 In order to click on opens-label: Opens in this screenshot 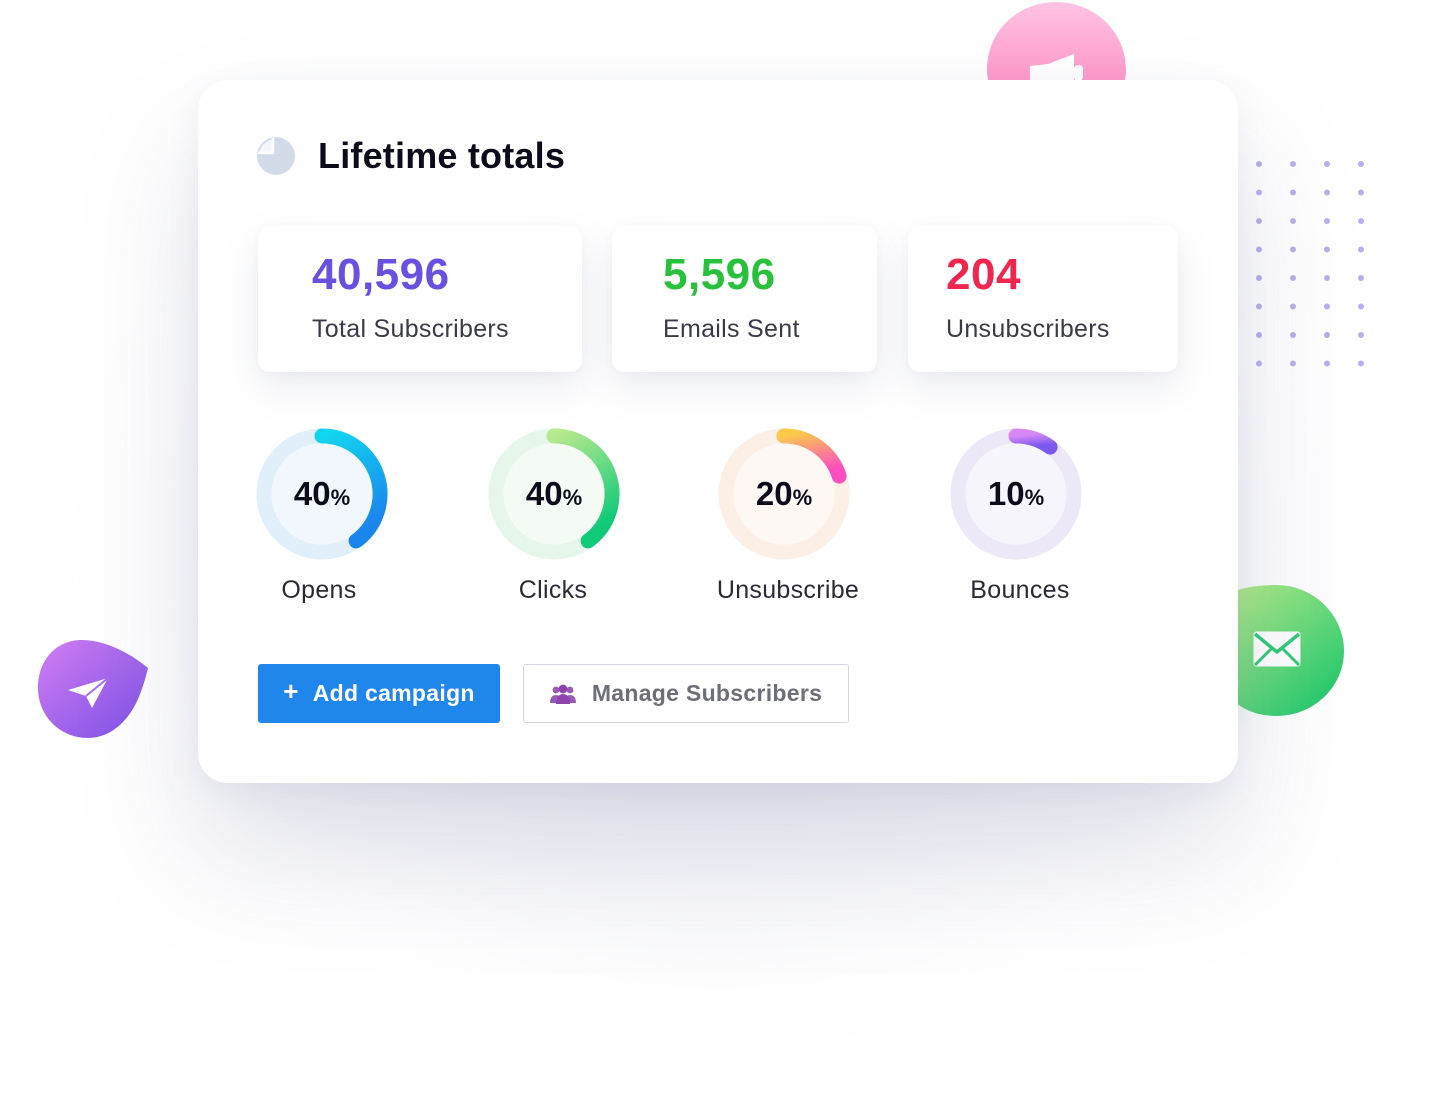, I will do `click(319, 590)`.